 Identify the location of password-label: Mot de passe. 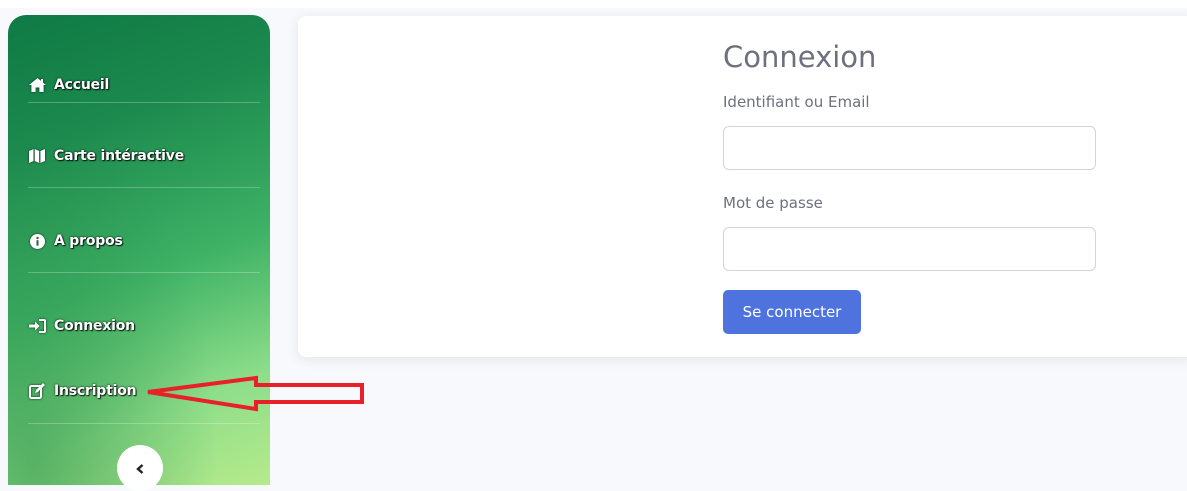
(773, 203).